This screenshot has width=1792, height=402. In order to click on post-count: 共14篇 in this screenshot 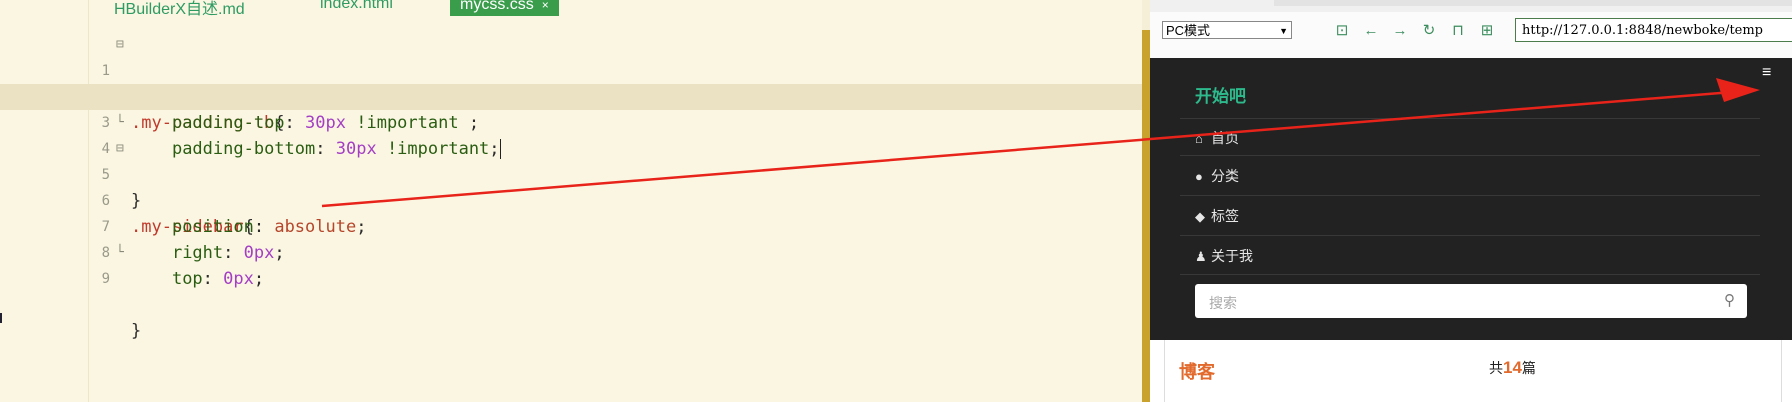, I will do `click(1512, 368)`.